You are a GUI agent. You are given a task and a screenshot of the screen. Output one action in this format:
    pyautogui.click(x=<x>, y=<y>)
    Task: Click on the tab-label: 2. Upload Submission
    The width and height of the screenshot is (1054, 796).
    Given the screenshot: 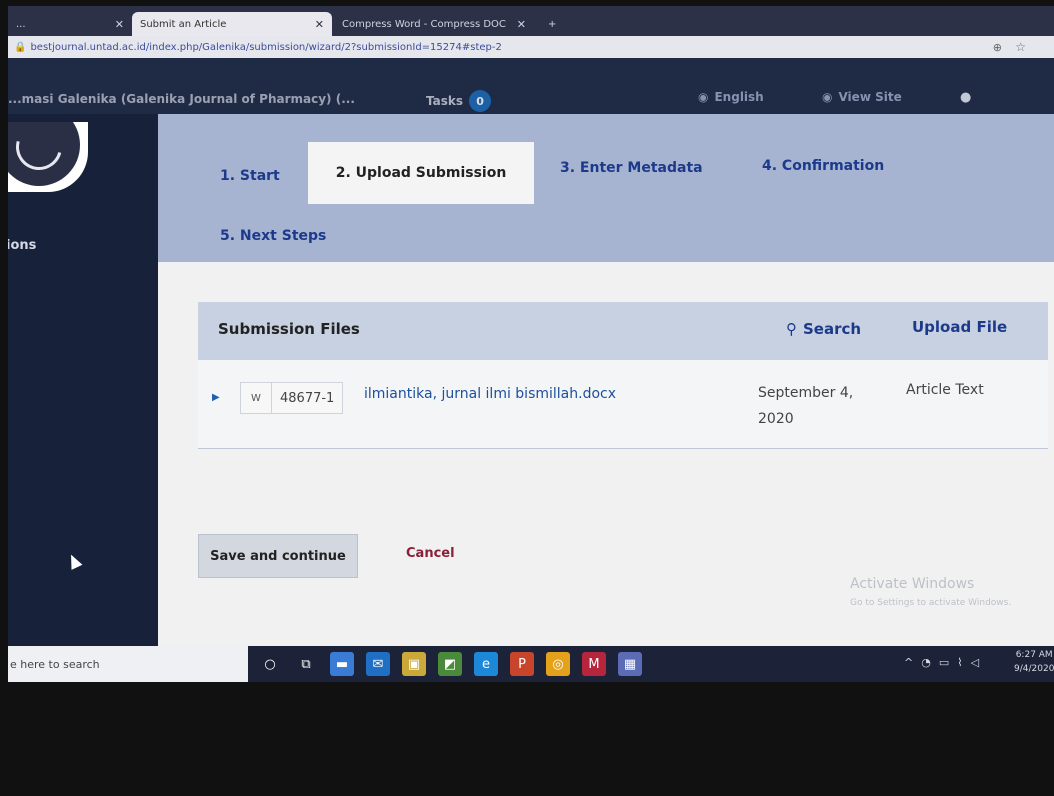 What is the action you would take?
    pyautogui.click(x=421, y=173)
    